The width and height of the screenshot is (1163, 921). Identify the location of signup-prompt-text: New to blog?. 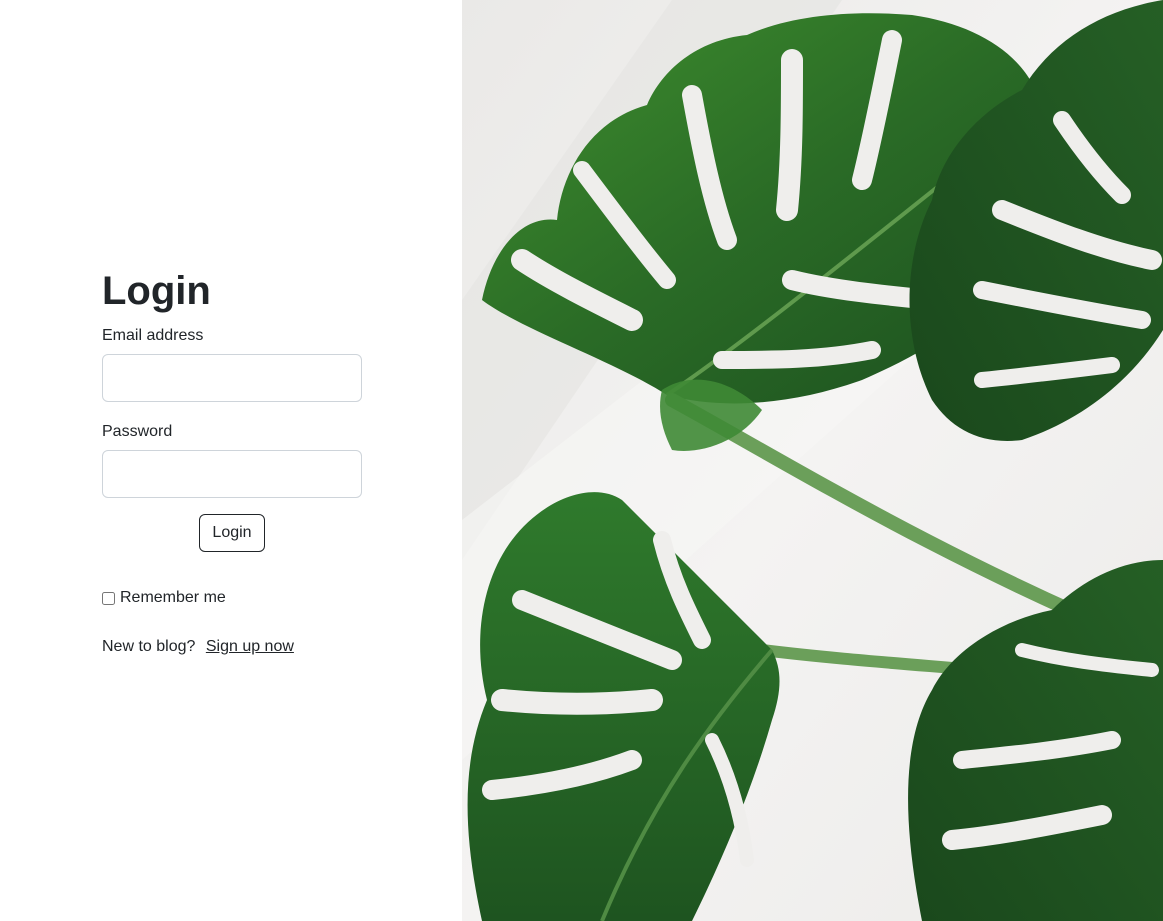
(149, 646).